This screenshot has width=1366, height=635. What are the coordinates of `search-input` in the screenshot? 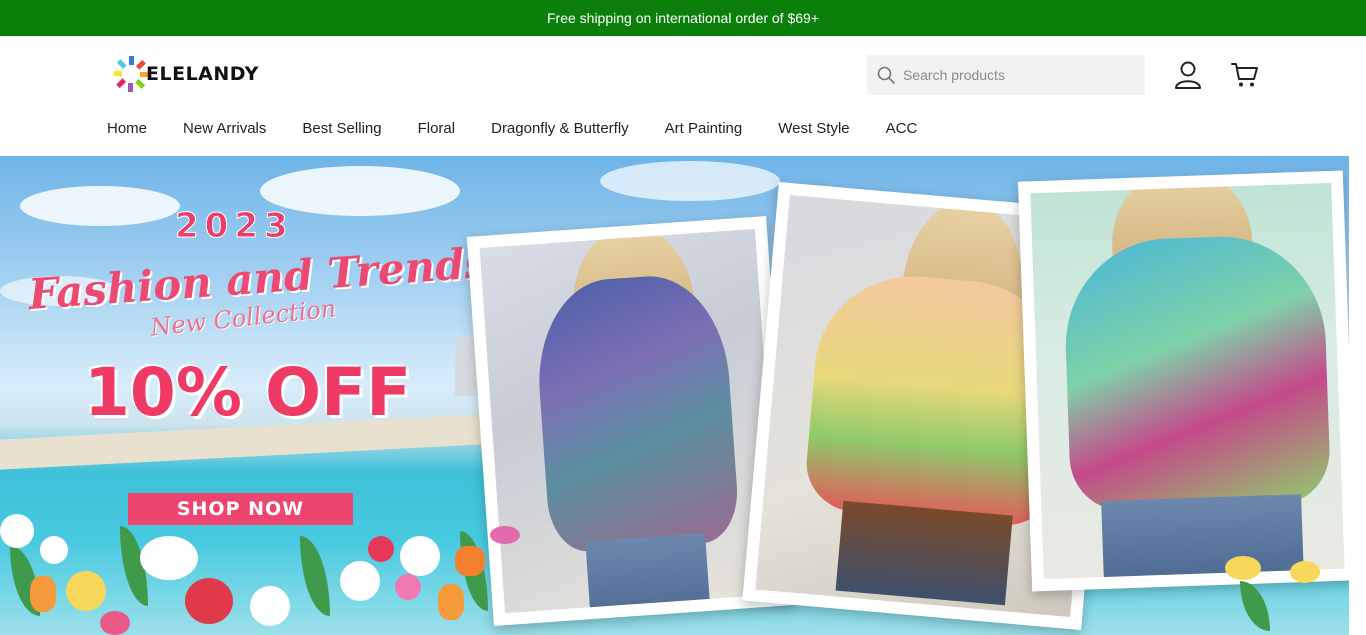 It's located at (1023, 75).